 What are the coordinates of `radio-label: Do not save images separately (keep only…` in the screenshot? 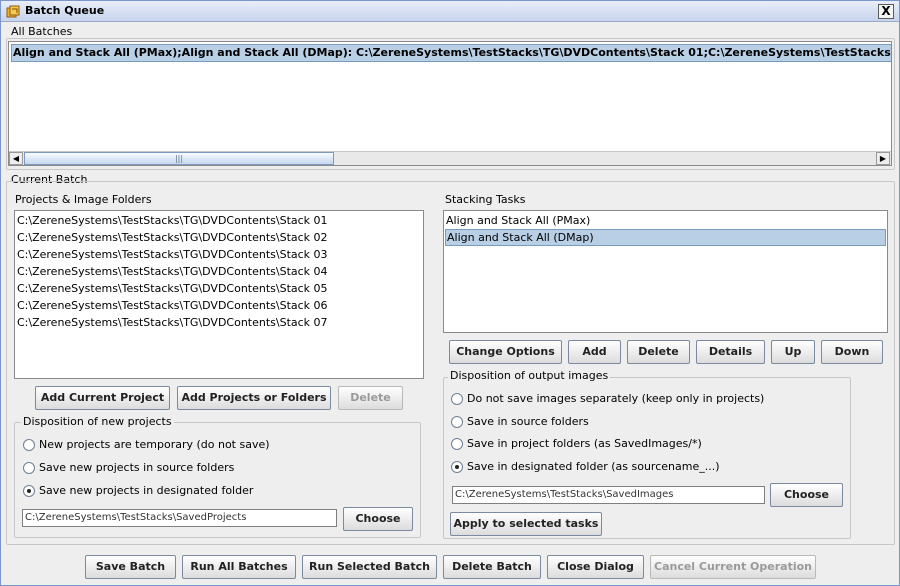 It's located at (616, 398).